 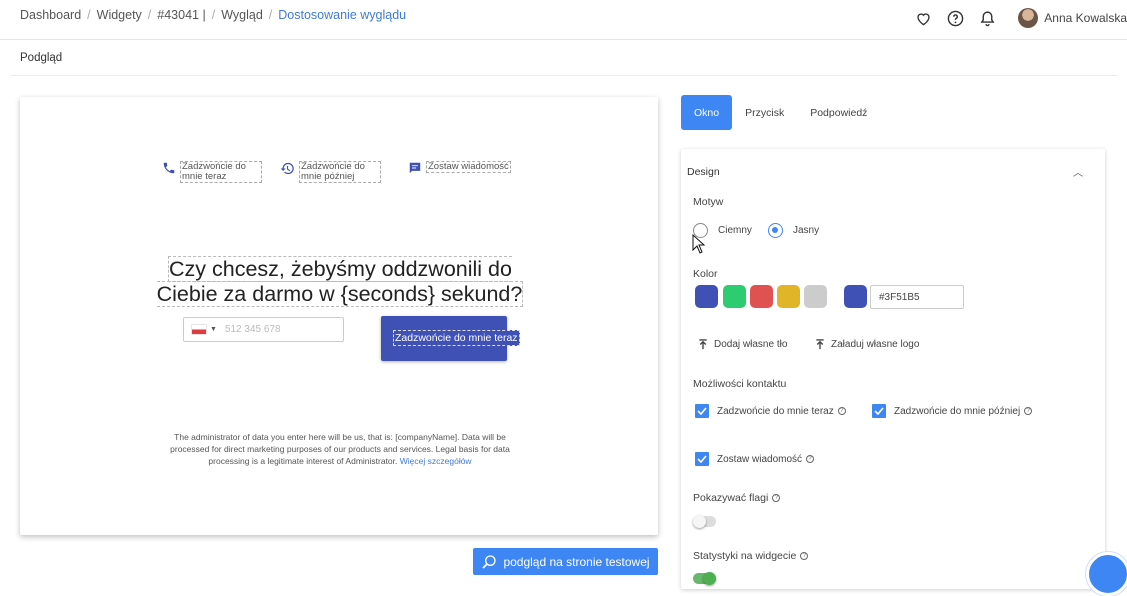 I want to click on phone-input: ▼ 512 345 678, so click(x=263, y=329).